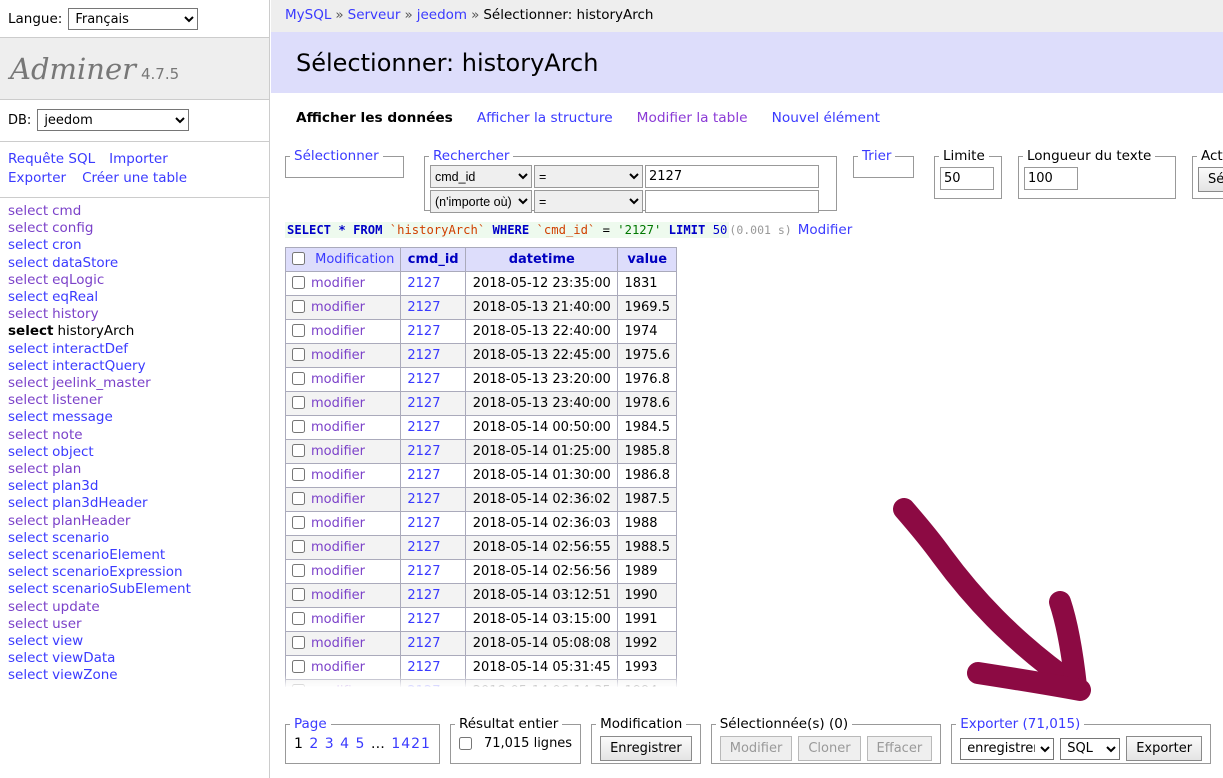 This screenshot has width=1223, height=778. Describe the element at coordinates (138, 521) in the screenshot. I see `sidebar-table-planHeader: select planHeader` at that location.